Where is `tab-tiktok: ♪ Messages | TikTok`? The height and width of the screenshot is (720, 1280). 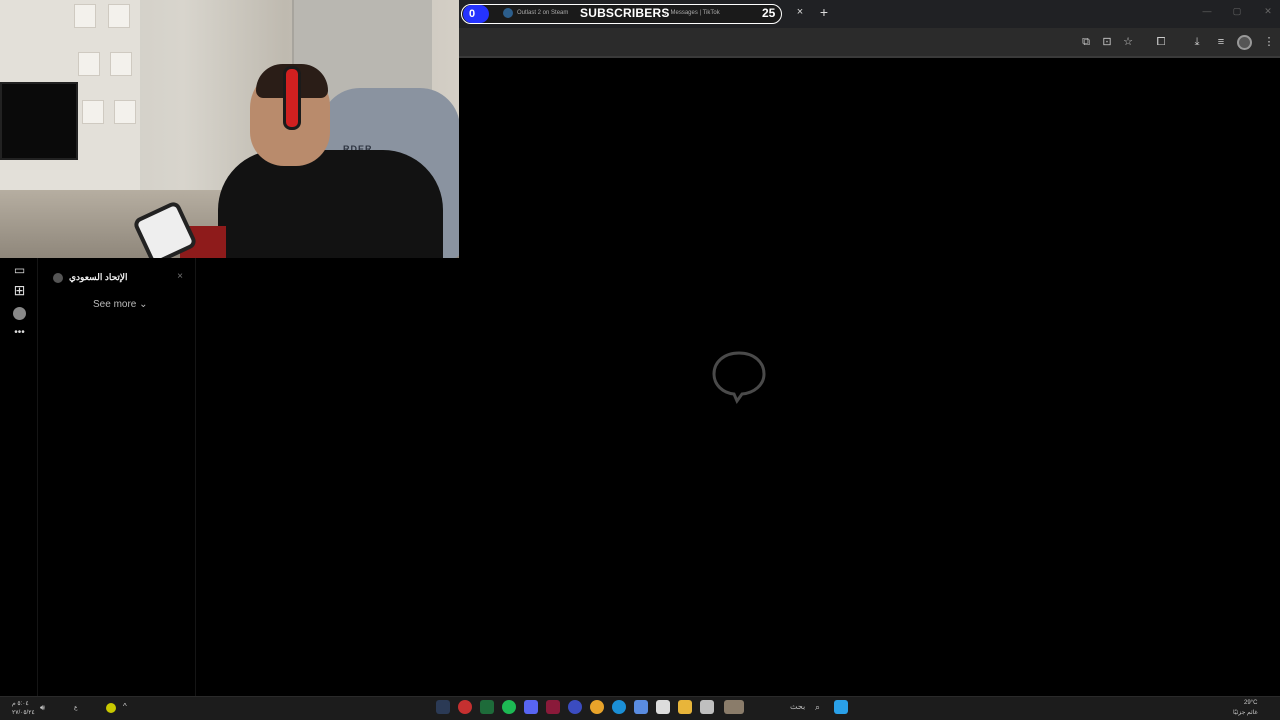
tab-tiktok: ♪ Messages | TikTok is located at coordinates (709, 13).